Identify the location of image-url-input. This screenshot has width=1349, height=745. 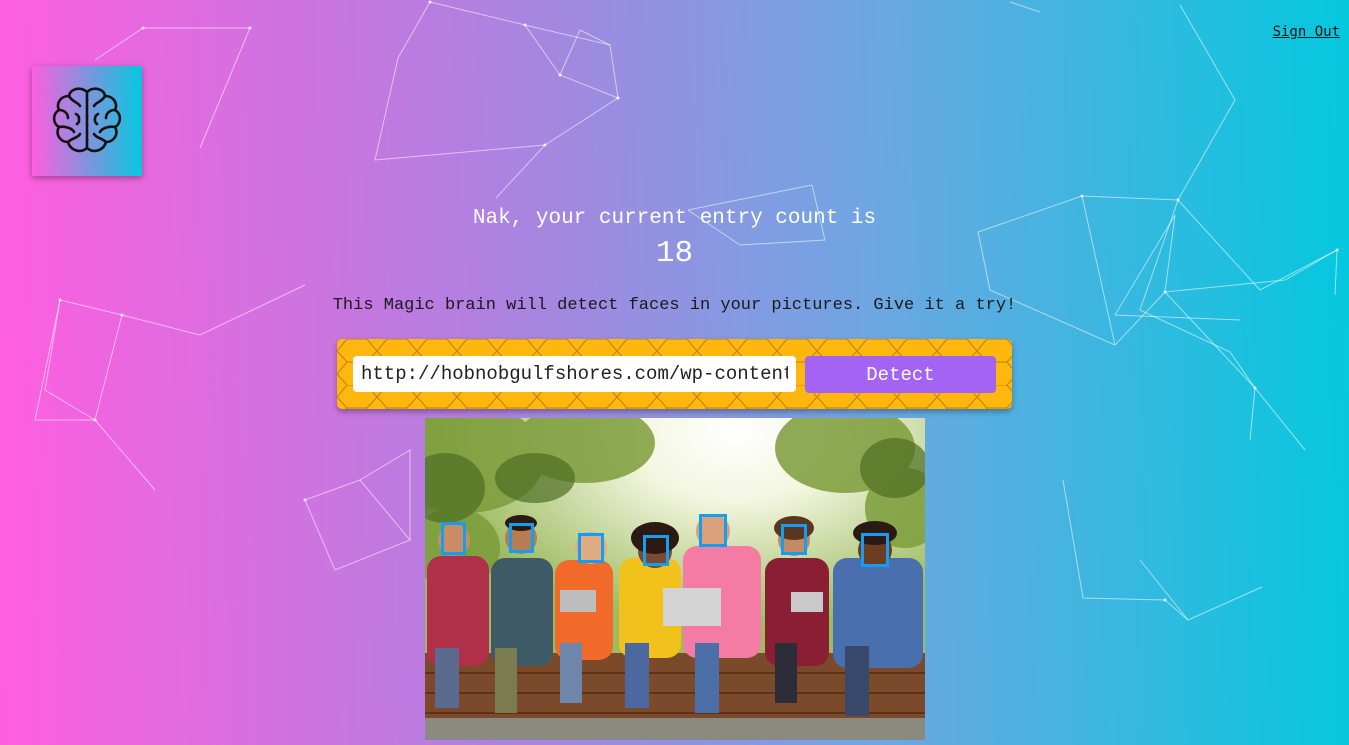
(574, 374).